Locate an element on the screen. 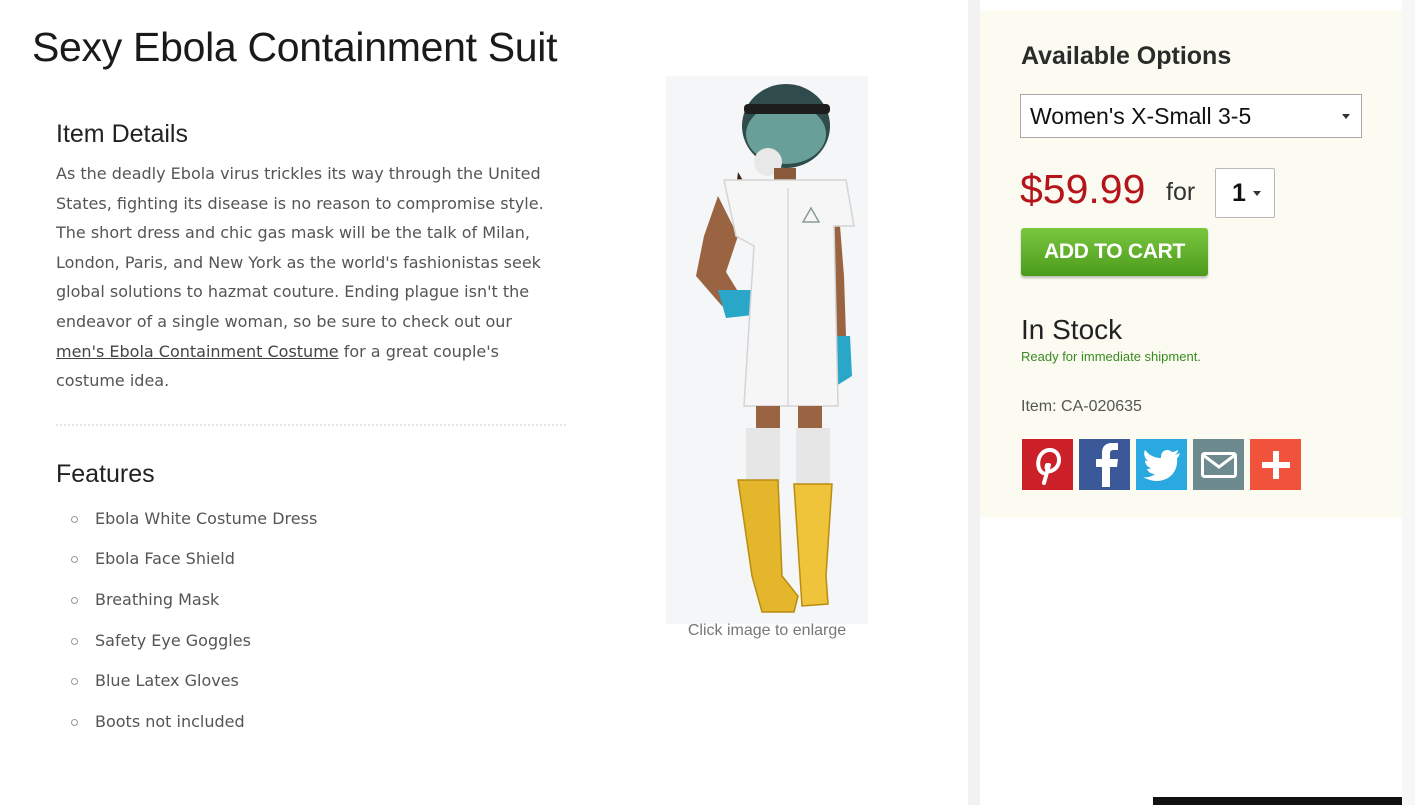  feature-item: Ebola Face Shield is located at coordinates (316, 559).